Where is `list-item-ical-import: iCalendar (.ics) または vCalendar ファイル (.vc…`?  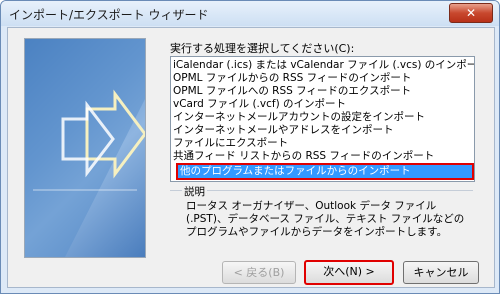 list-item-ical-import: iCalendar (.ics) または vCalendar ファイル (.vc… is located at coordinates (323, 65).